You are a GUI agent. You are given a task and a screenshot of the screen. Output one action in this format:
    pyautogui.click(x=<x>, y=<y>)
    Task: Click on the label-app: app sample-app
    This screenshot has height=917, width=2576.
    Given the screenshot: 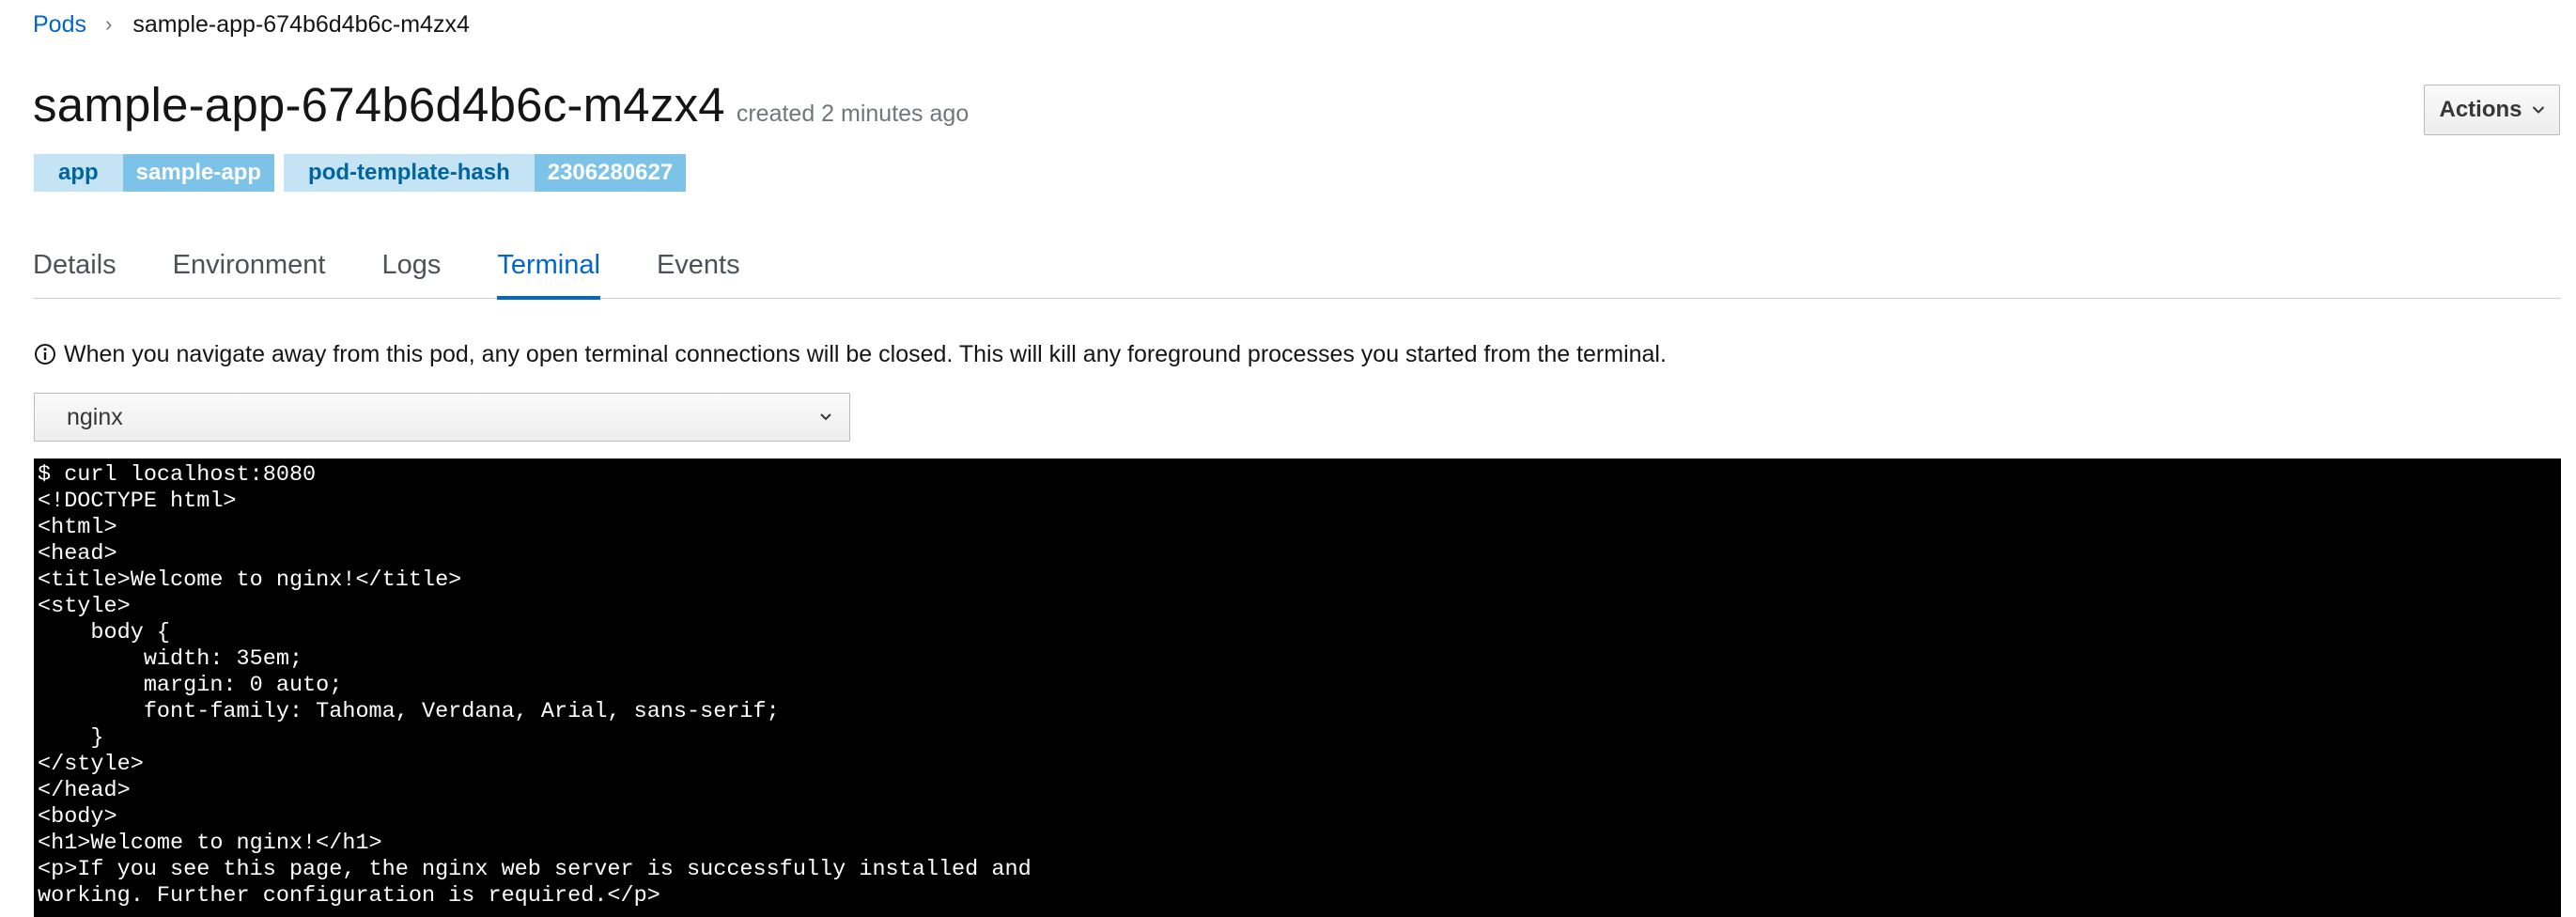 What is the action you would take?
    pyautogui.click(x=155, y=173)
    